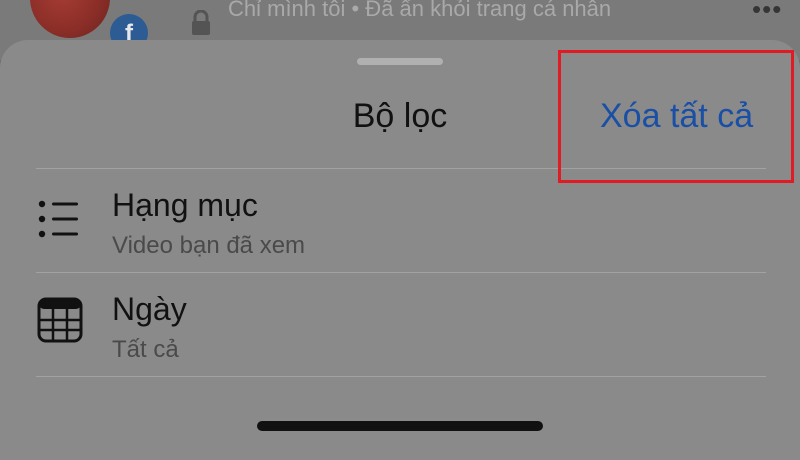 This screenshot has height=460, width=800. What do you see at coordinates (420, 10) in the screenshot?
I see `privacy-status-text: Chỉ mình tôi • Đã ẩn khỏi trang cá nhân` at bounding box center [420, 10].